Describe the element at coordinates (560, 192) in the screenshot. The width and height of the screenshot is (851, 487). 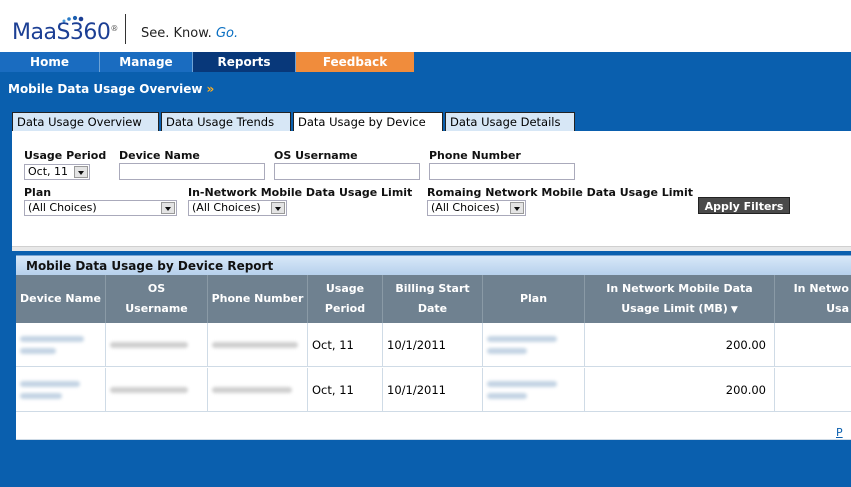
I see `roaming-limit-label: Romaing Network Mobile Data Usage Limit` at that location.